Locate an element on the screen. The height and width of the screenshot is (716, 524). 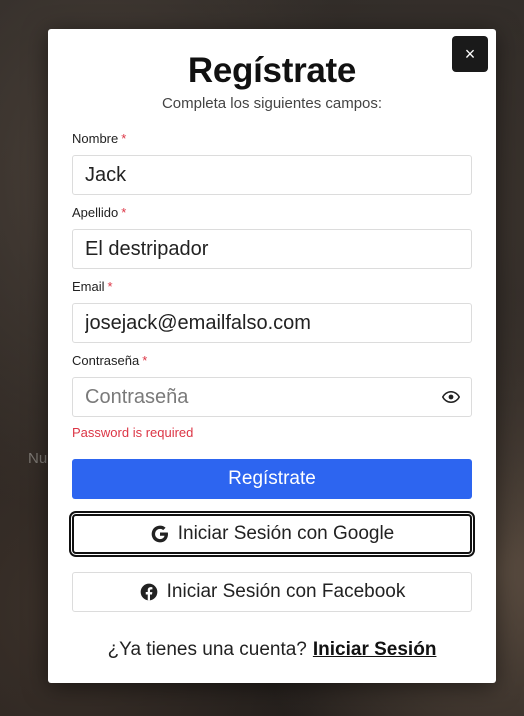
background-text-left: Nu is located at coordinates (38, 458).